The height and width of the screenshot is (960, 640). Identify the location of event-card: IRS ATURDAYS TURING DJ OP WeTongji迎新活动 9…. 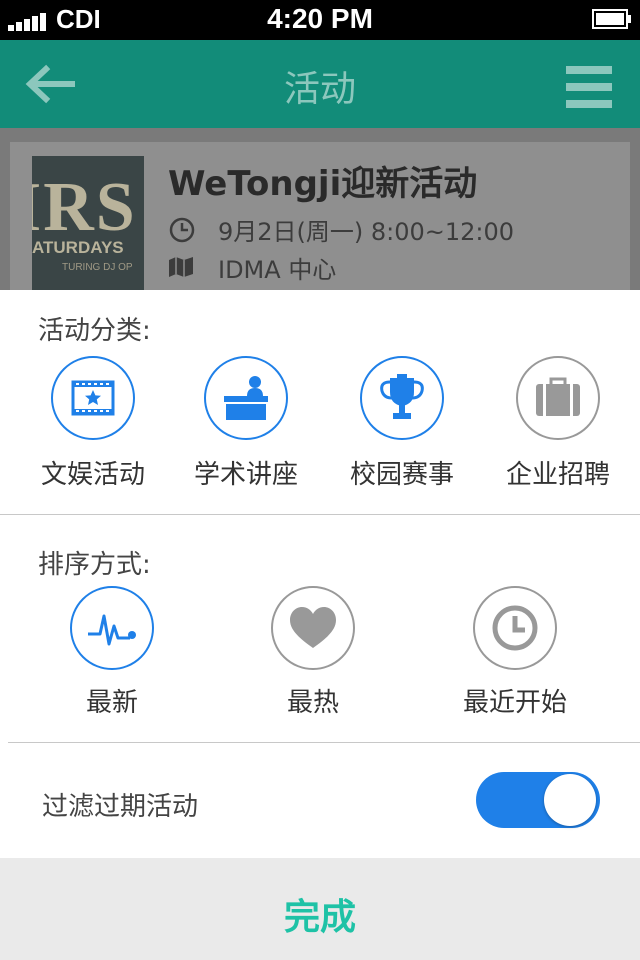
(320, 216).